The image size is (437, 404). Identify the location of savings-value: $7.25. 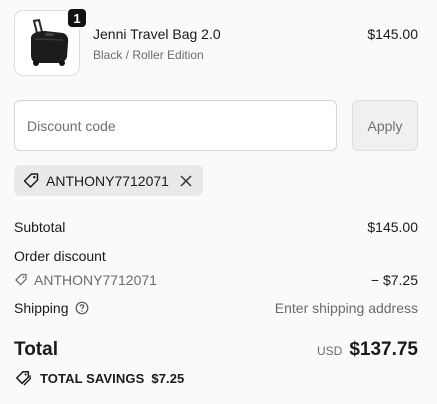
(168, 378).